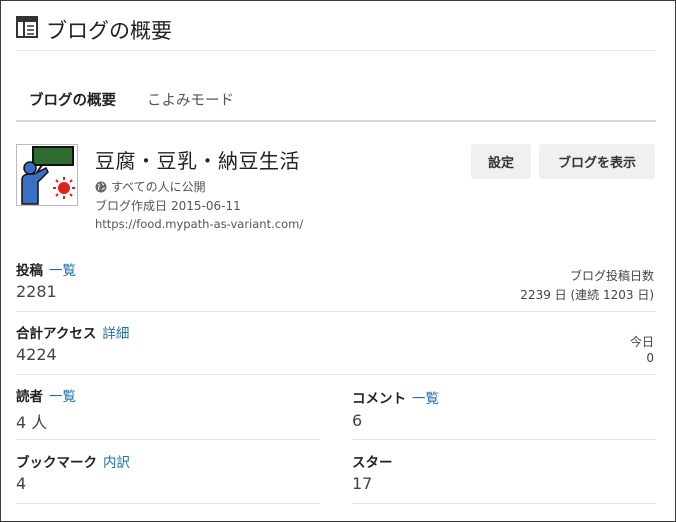 Image resolution: width=676 pixels, height=522 pixels. Describe the element at coordinates (190, 99) in the screenshot. I see `tab-calendar-mode: こよみモード` at that location.